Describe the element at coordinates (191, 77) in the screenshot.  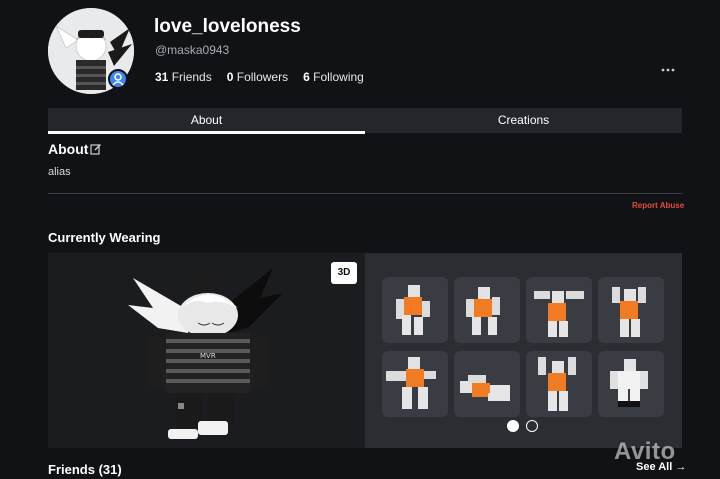
I see `friends-label: Friends` at that location.